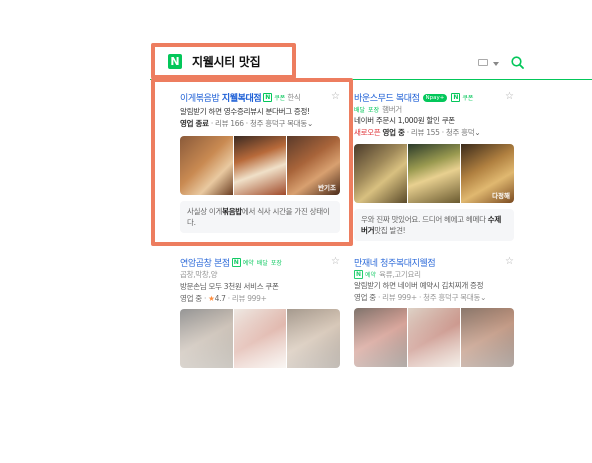 The height and width of the screenshot is (463, 592). What do you see at coordinates (483, 62) in the screenshot?
I see `keyboard-icon` at bounding box center [483, 62].